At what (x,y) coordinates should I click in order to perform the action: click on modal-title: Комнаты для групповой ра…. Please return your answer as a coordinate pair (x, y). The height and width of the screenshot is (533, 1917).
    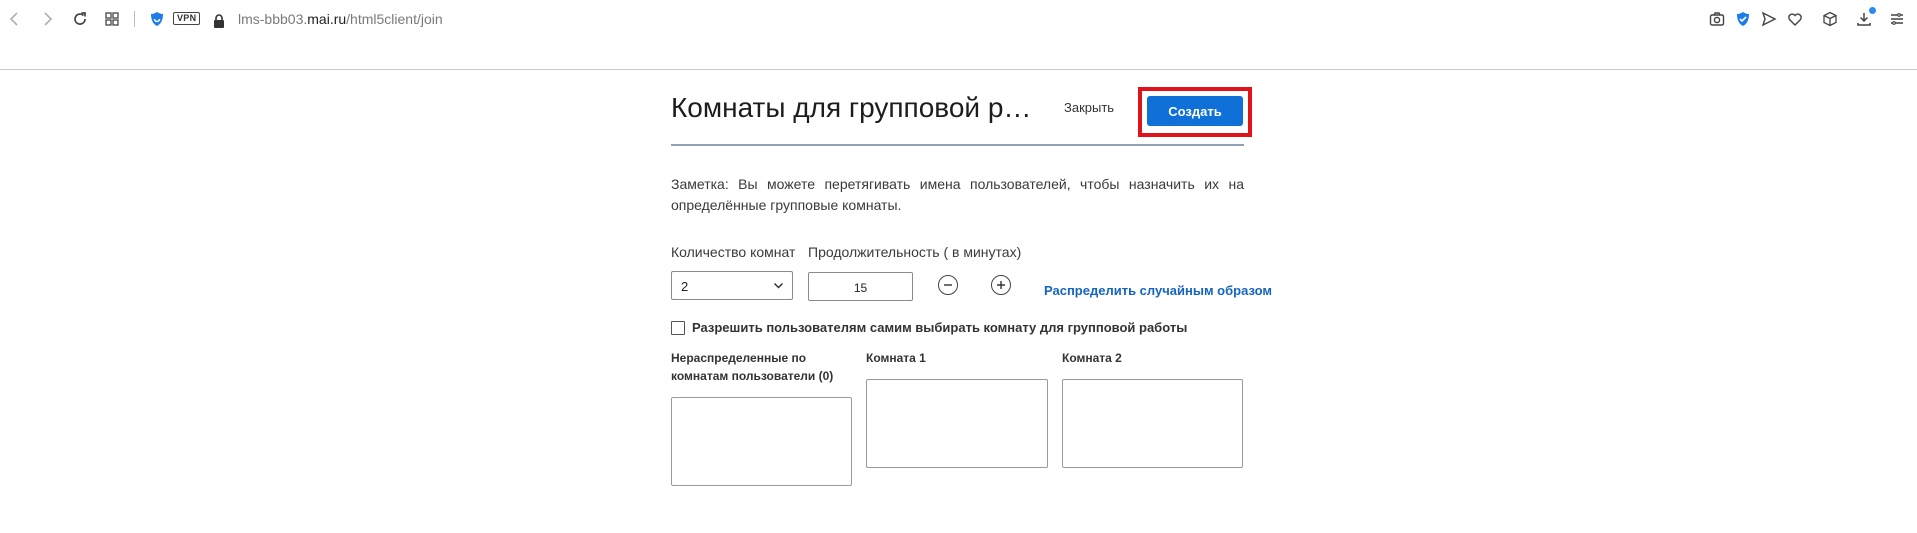
    Looking at the image, I should click on (856, 107).